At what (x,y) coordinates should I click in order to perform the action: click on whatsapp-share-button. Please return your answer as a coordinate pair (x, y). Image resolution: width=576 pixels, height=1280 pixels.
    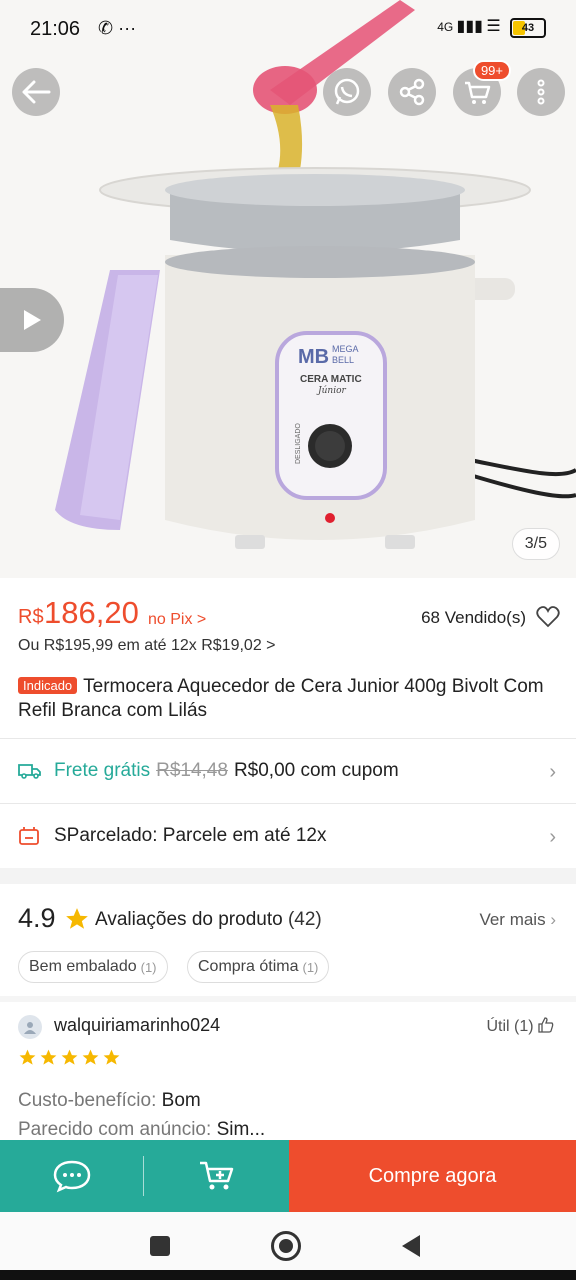
    Looking at the image, I should click on (347, 92).